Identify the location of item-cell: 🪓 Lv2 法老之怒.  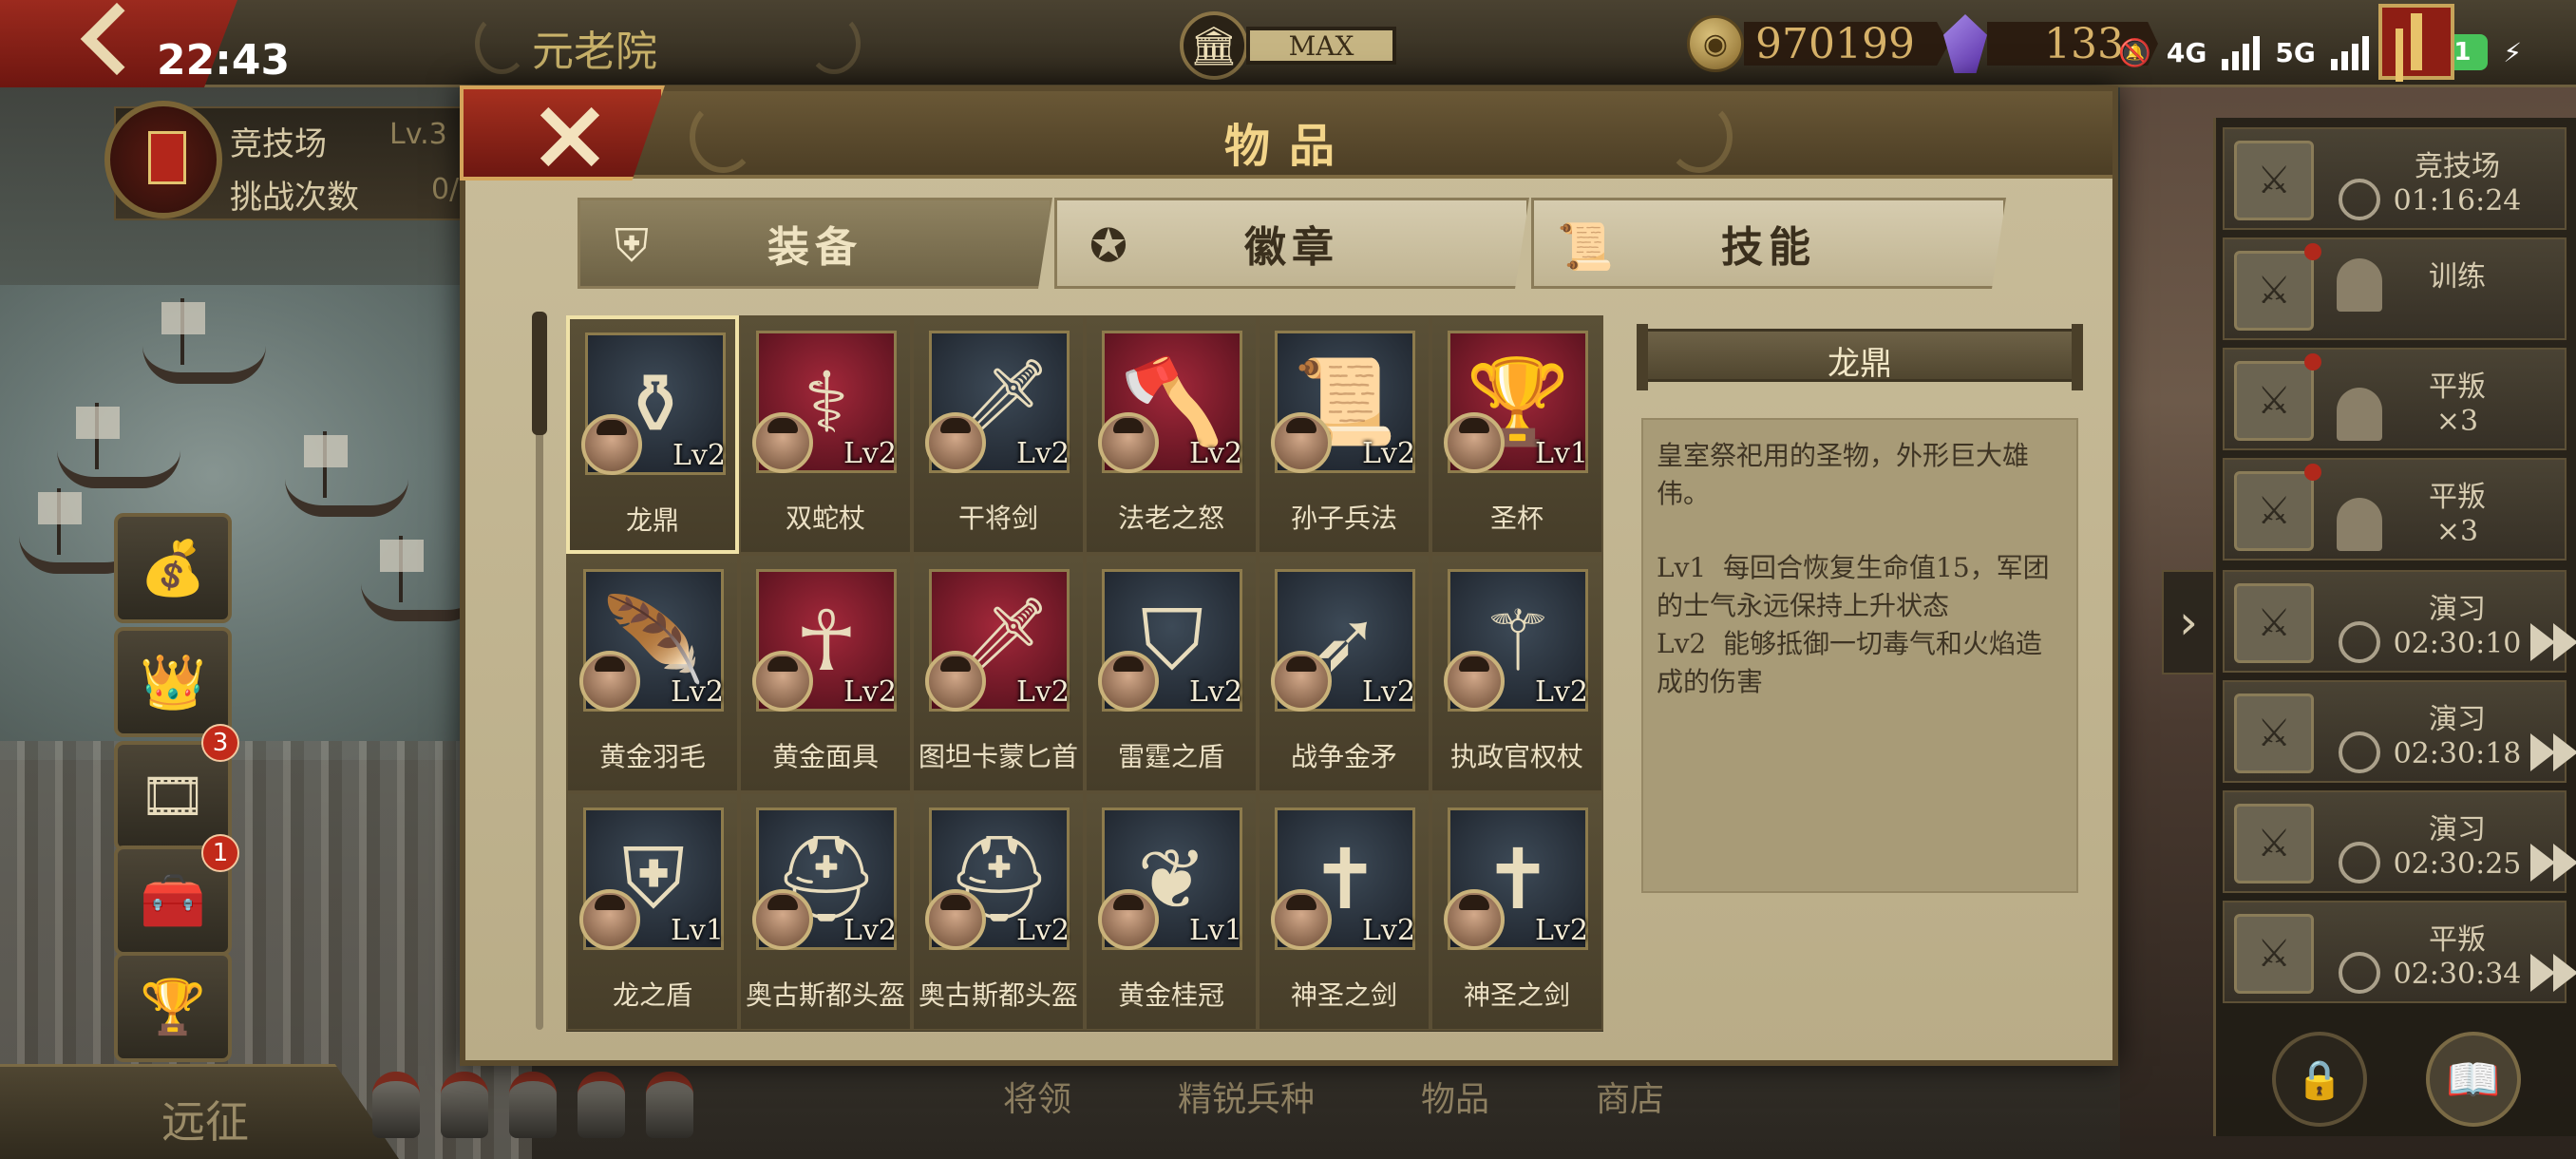
(1171, 434).